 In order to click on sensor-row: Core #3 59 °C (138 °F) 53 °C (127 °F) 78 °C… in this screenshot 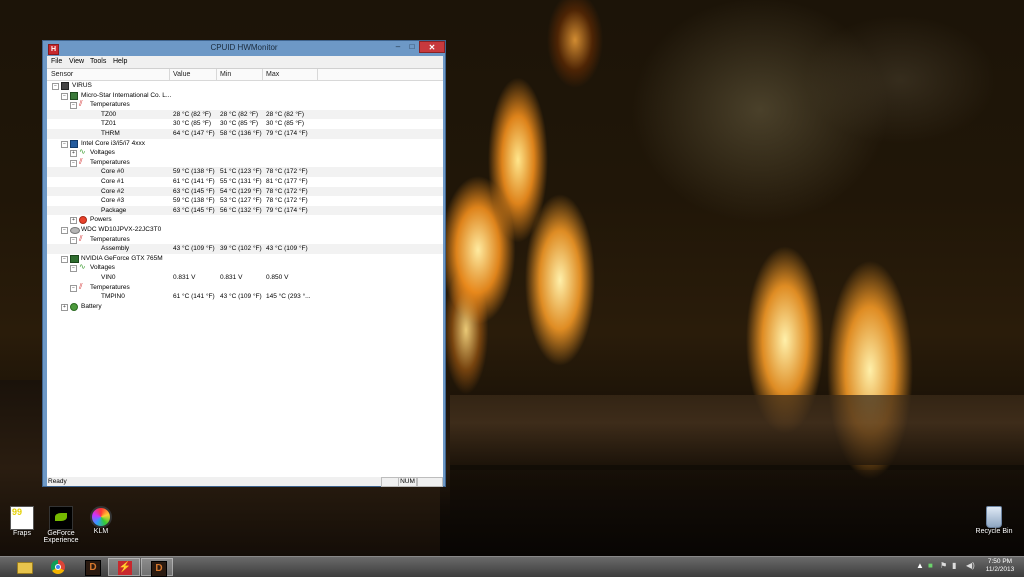, I will do `click(245, 201)`.